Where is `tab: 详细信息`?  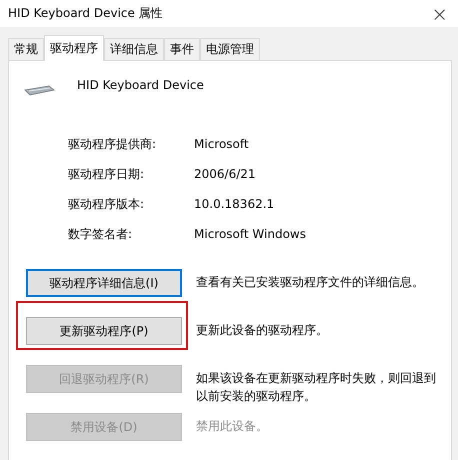
tab: 详细信息 is located at coordinates (134, 49).